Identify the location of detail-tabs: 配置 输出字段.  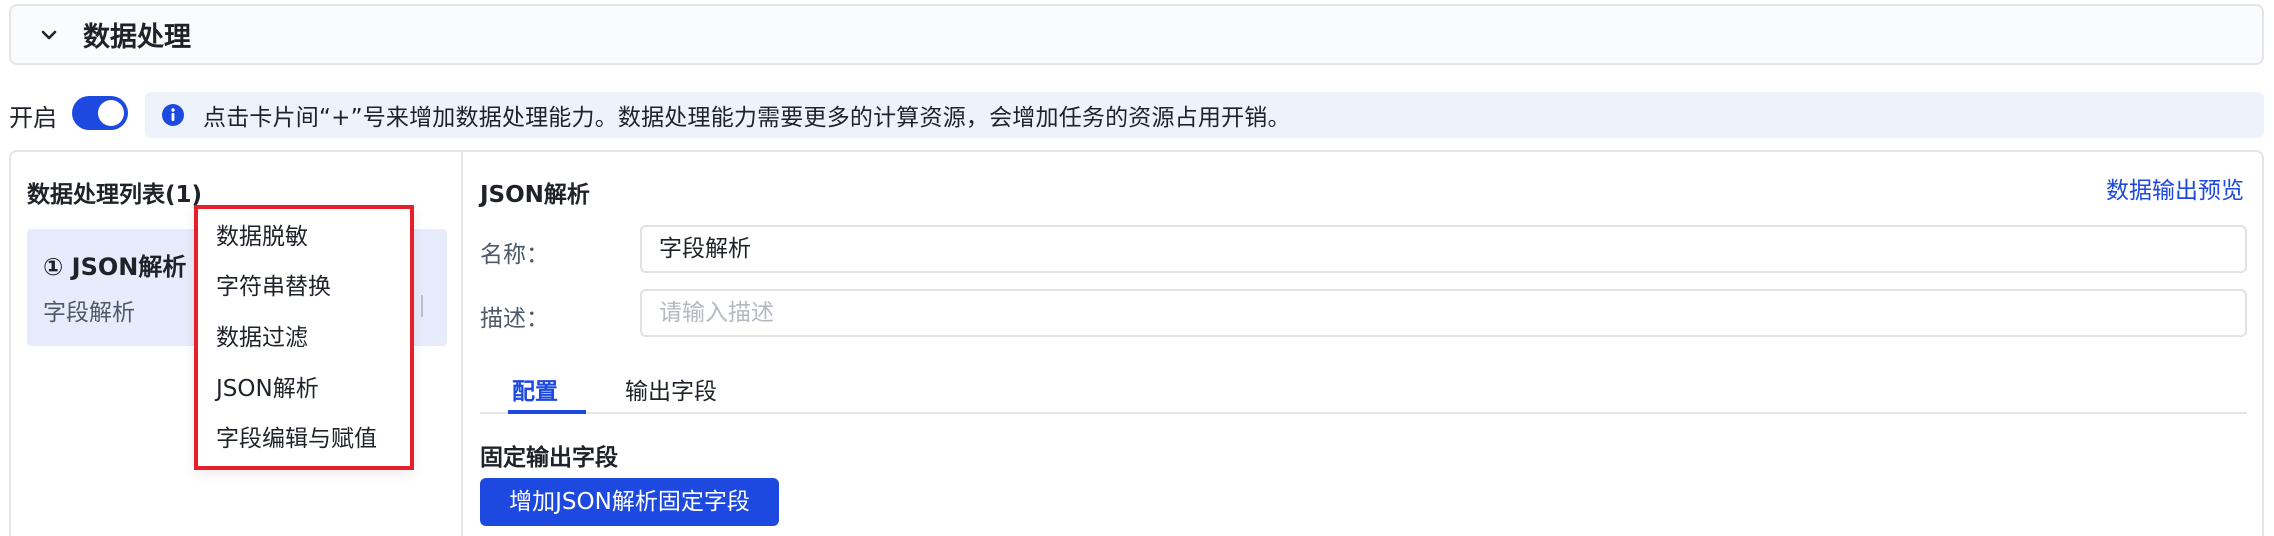
(1363, 389).